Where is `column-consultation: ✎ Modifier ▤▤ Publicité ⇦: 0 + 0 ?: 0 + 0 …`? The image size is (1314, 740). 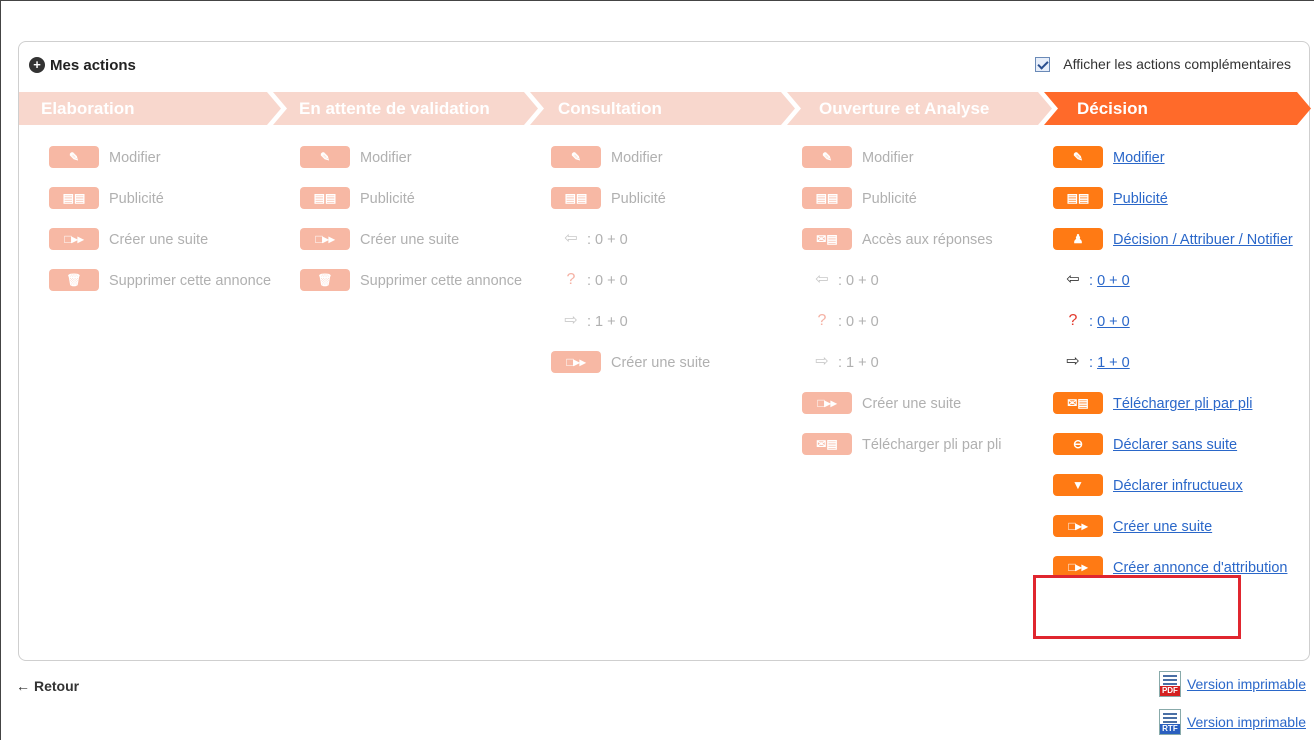
column-consultation: ✎ Modifier ▤▤ Publicité ⇦: 0 + 0 ?: 0 + 0 … is located at coordinates (671, 269).